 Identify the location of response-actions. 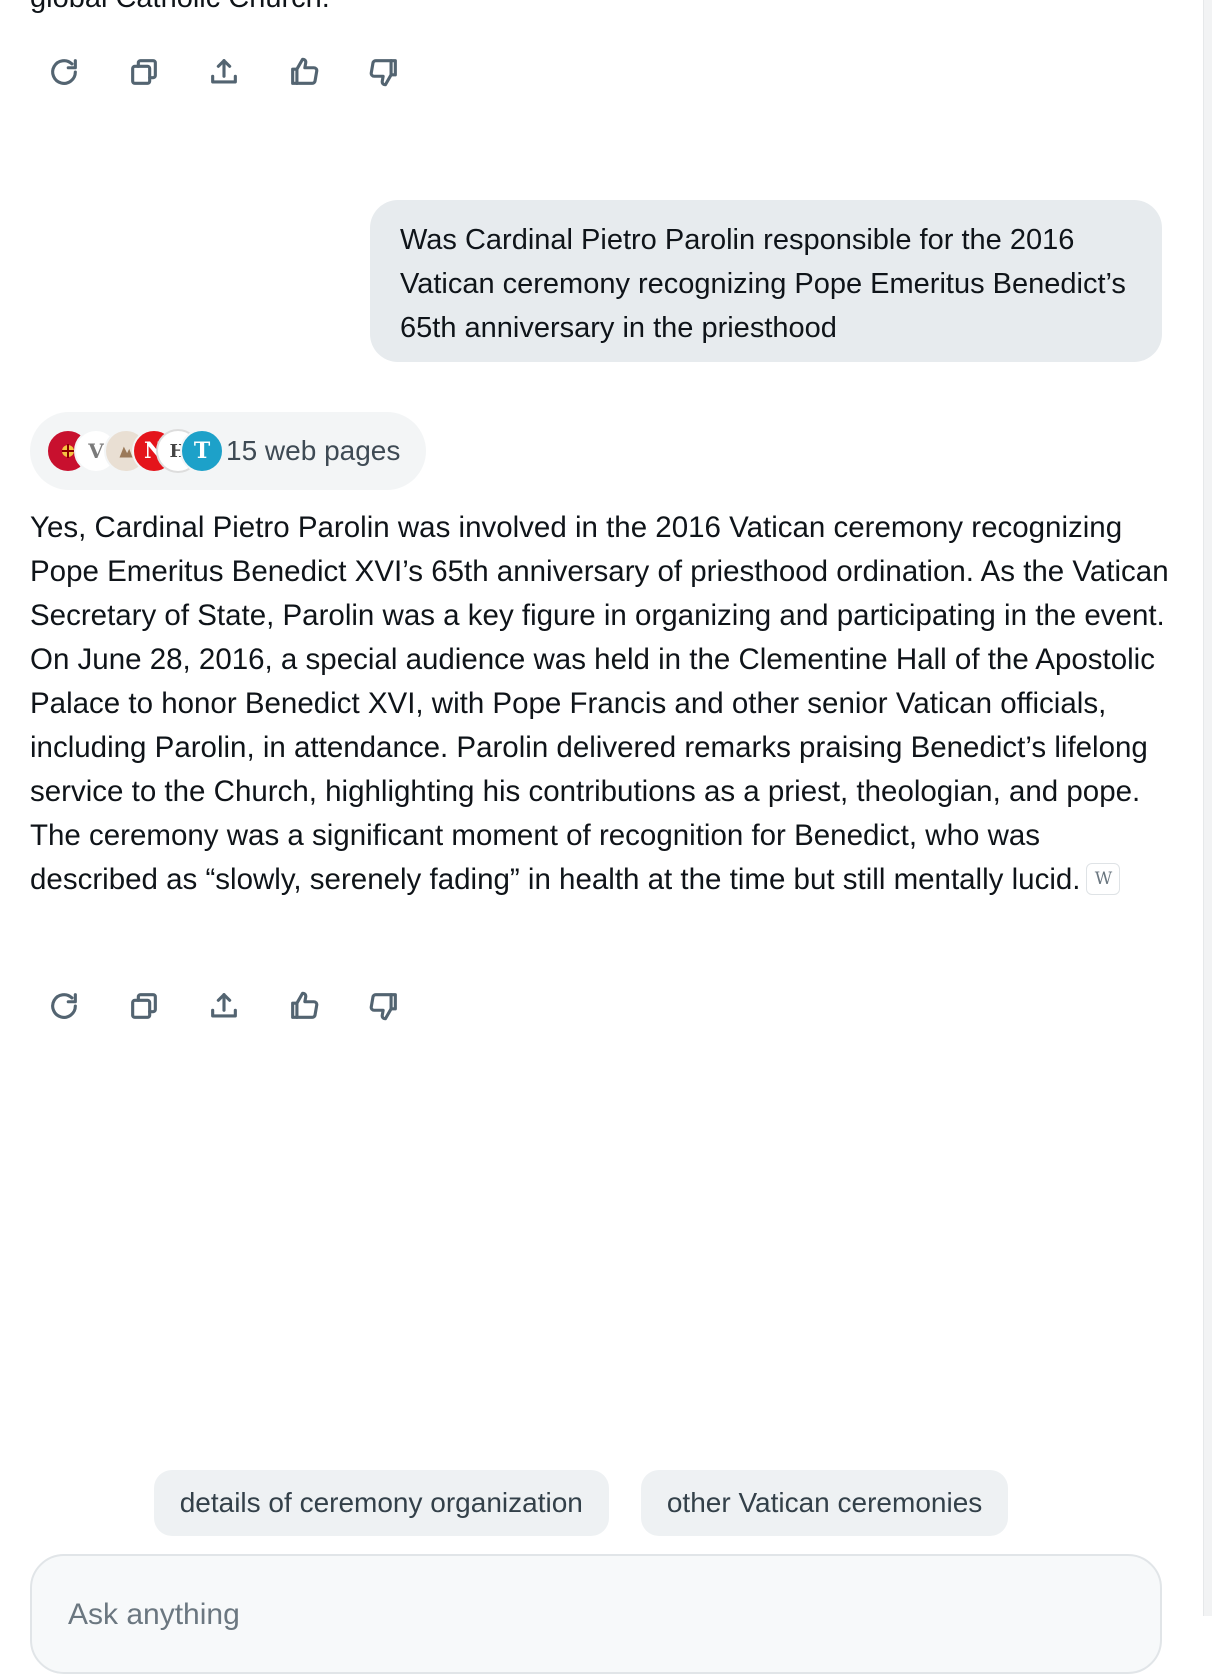
(224, 1006).